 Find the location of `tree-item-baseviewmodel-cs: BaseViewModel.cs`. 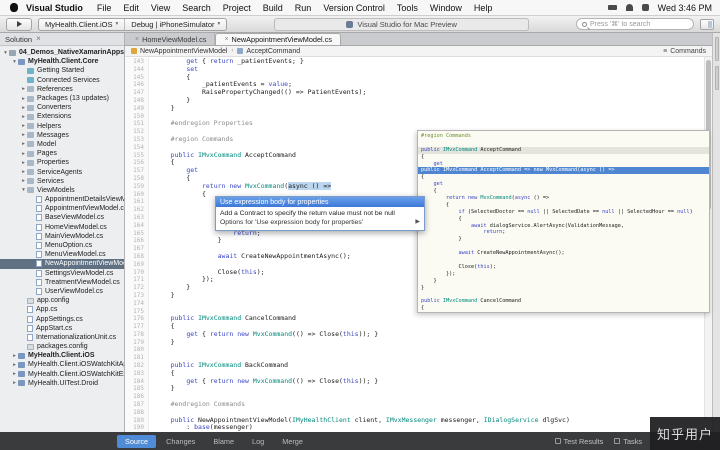

tree-item-baseviewmodel-cs: BaseViewModel.cs is located at coordinates (62, 217).